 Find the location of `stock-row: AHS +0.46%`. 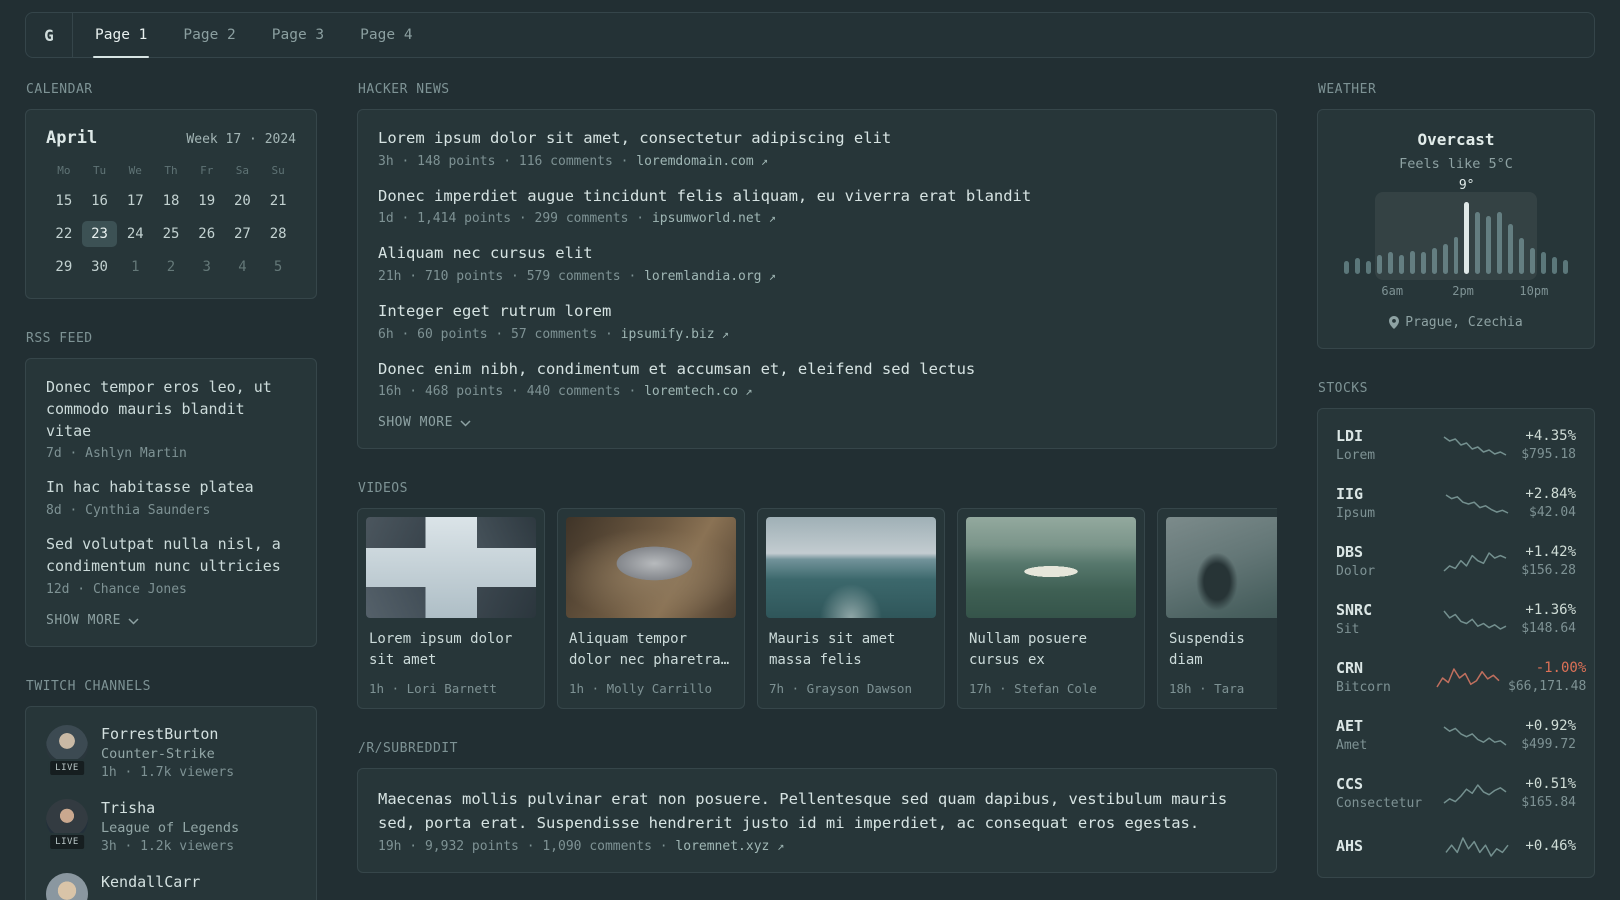

stock-row: AHS +0.46% is located at coordinates (1456, 846).